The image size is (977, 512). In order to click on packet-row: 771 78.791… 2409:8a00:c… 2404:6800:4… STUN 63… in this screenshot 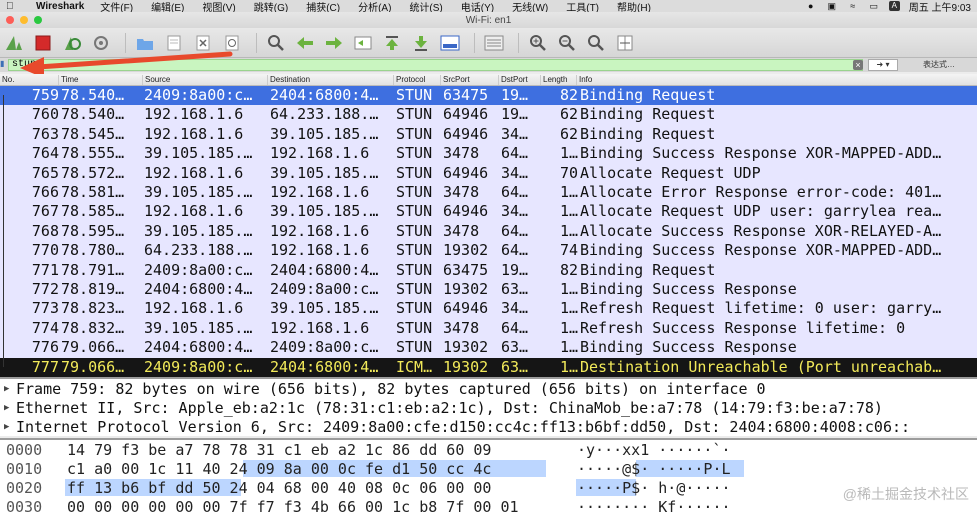, I will do `click(488, 270)`.